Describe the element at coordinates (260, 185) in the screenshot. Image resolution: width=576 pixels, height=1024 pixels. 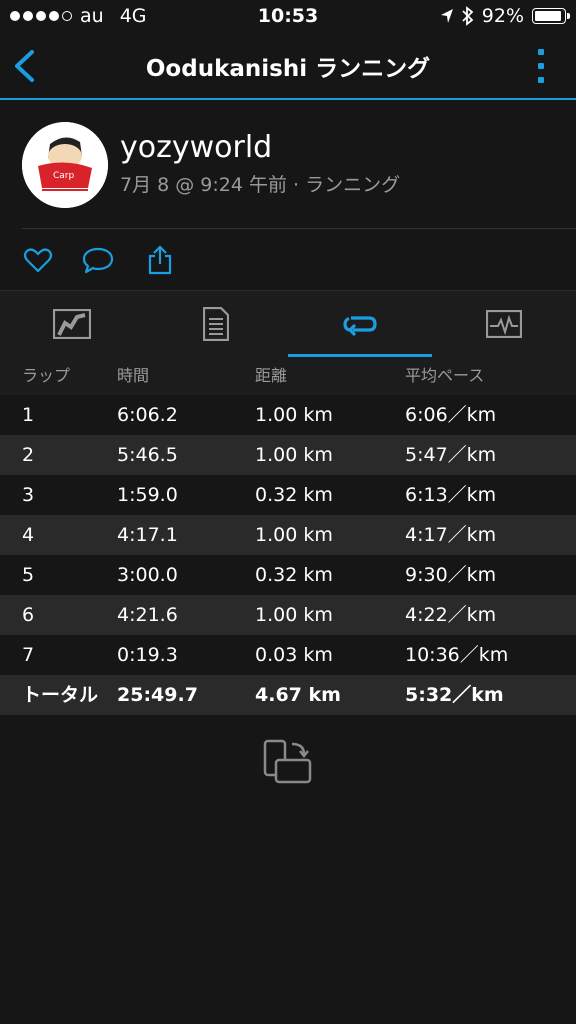
I see `activity-meta: 7月 8 @ 9:24 午前 · ランニング` at that location.